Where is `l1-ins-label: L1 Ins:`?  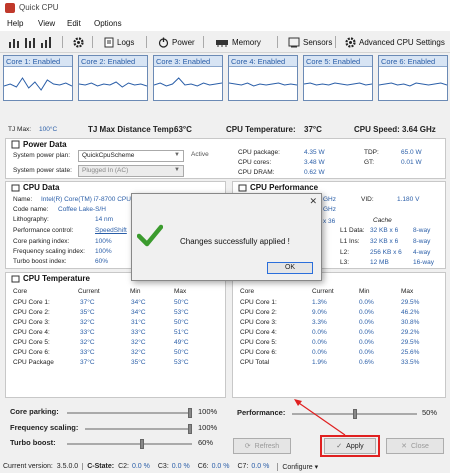 l1-ins-label: L1 Ins: is located at coordinates (350, 241).